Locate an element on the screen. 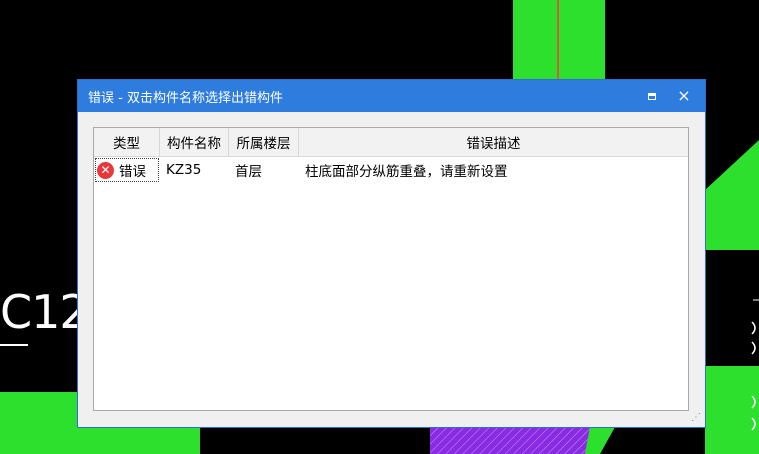 The width and height of the screenshot is (759, 454). close-icon: × is located at coordinates (684, 95).